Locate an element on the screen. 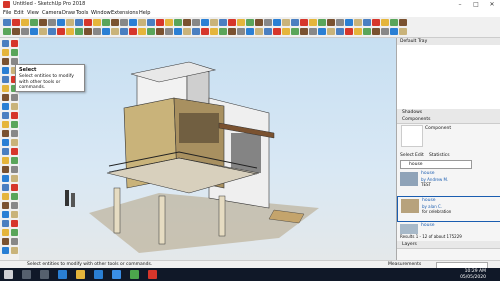 This screenshot has height=281, width=500. minimize-button: – is located at coordinates (460, 4).